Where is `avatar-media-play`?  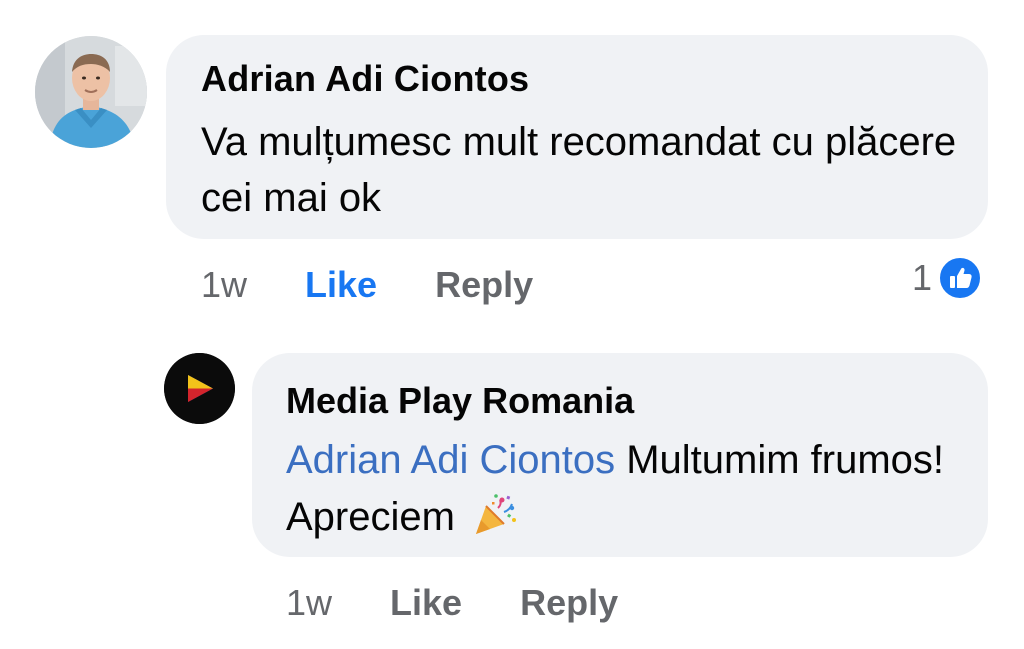 avatar-media-play is located at coordinates (199, 388).